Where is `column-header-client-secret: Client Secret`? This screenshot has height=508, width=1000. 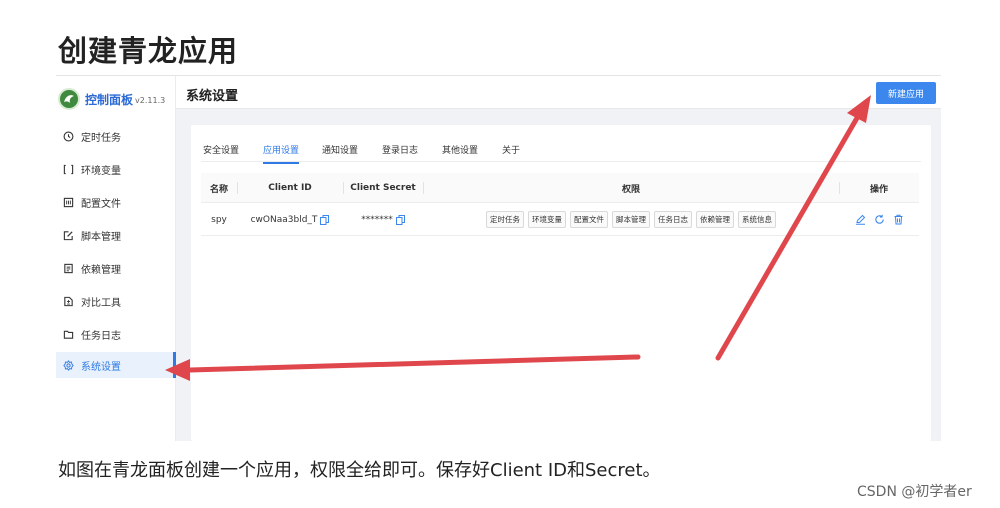 column-header-client-secret: Client Secret is located at coordinates (383, 188).